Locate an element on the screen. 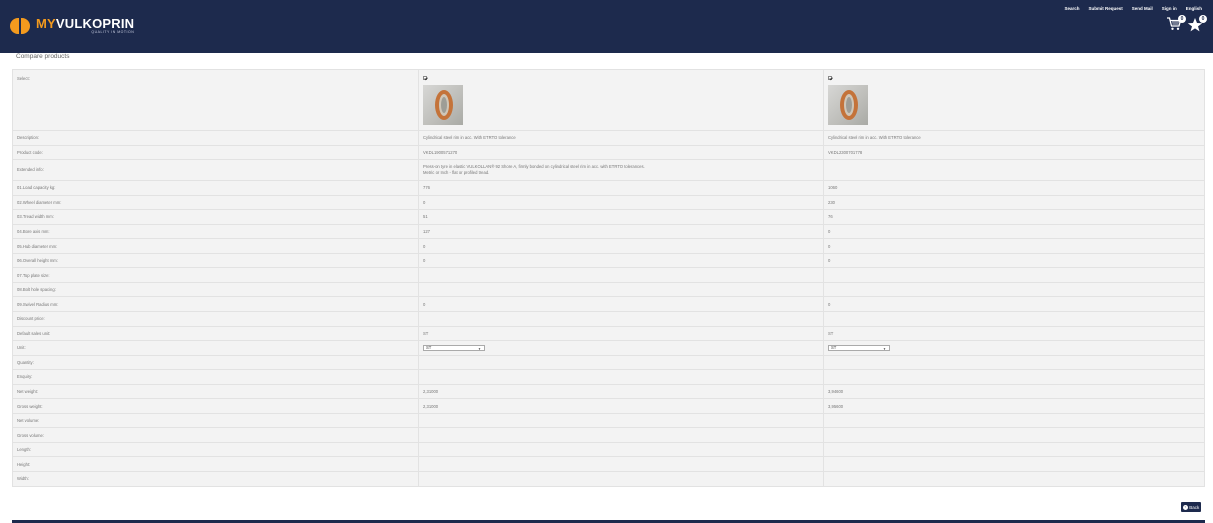 The height and width of the screenshot is (523, 1213). row-label: Gross weight: is located at coordinates (215, 406).